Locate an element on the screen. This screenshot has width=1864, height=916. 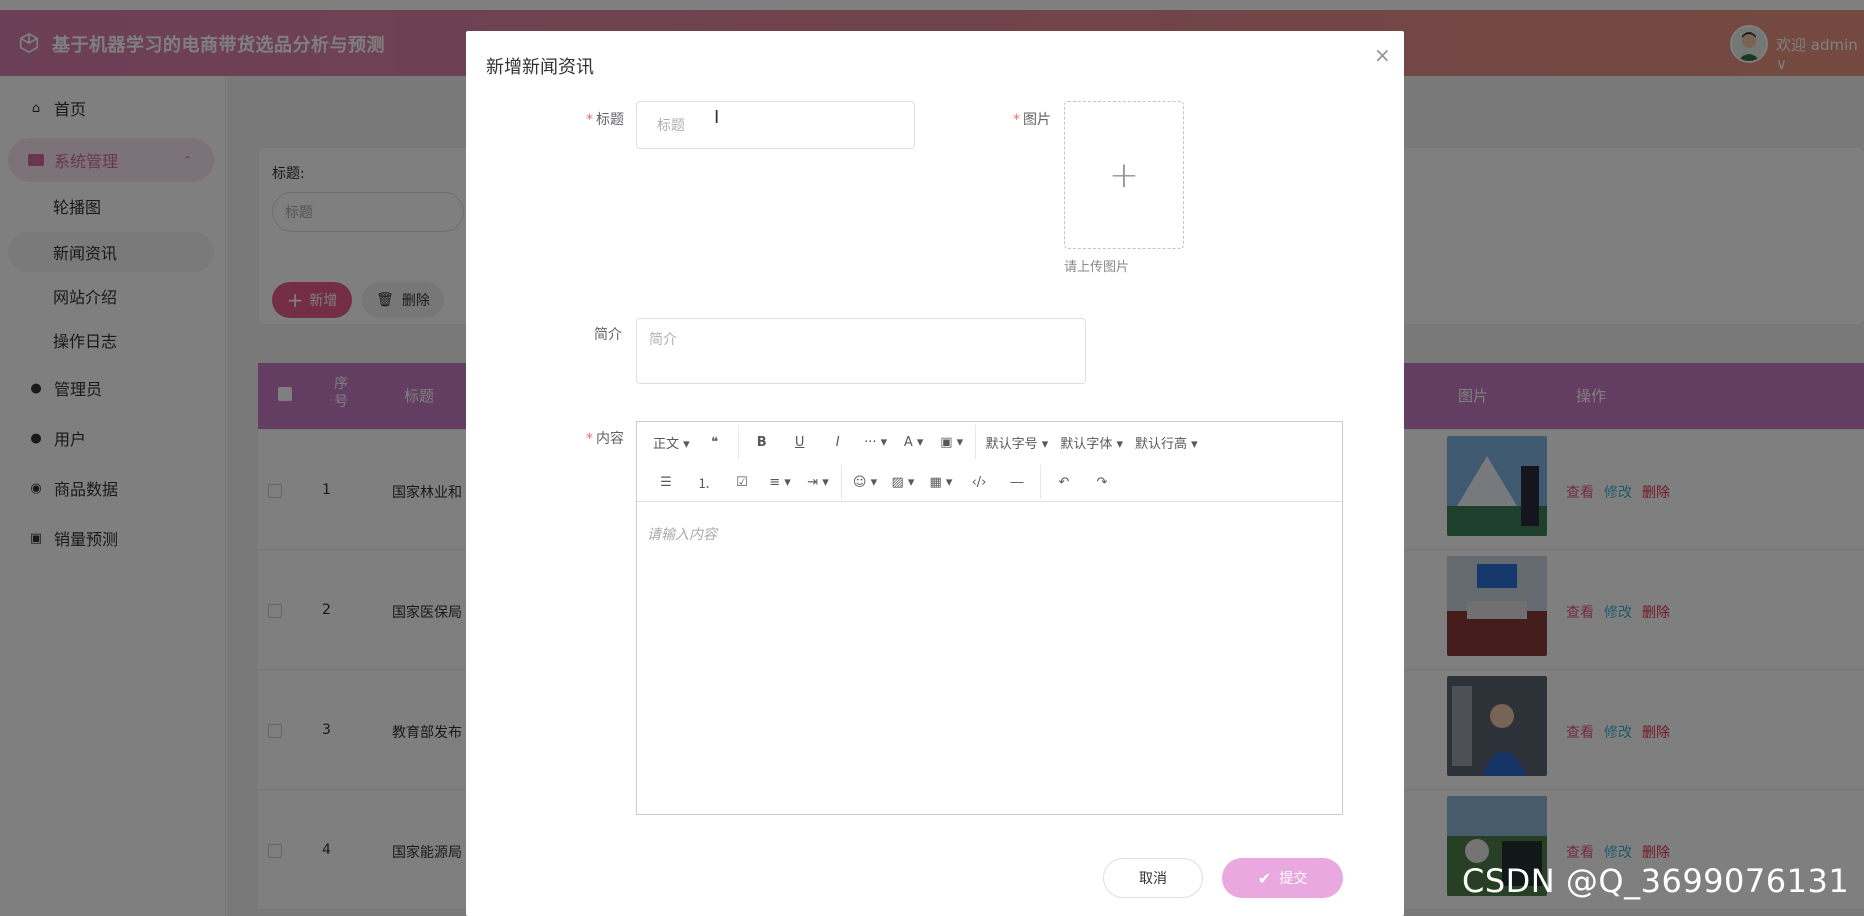
underline-icon: U is located at coordinates (800, 442).